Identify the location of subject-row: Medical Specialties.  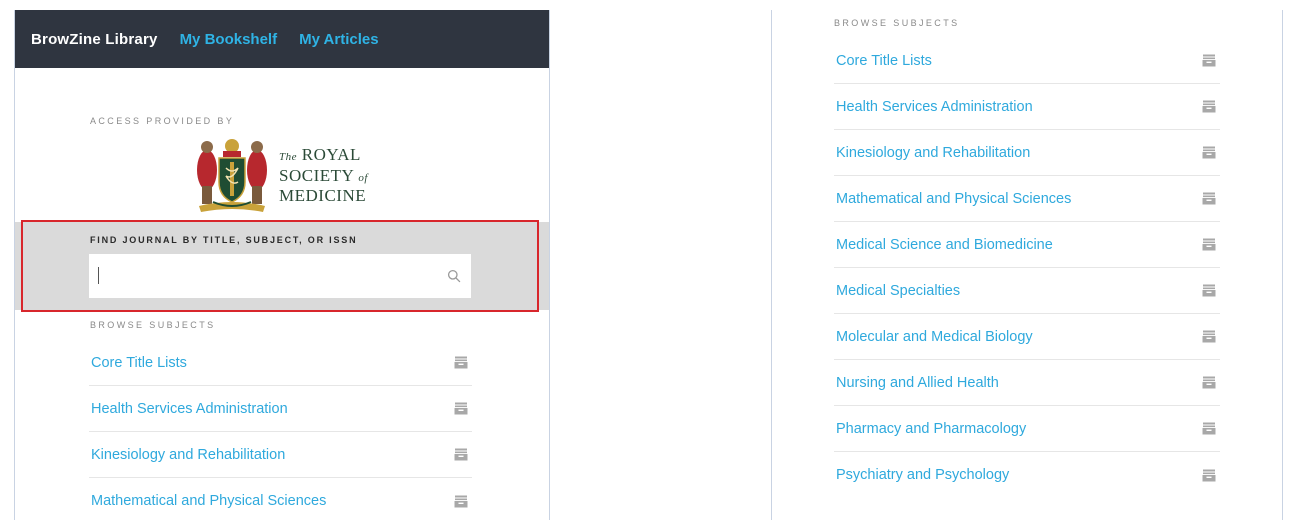
(1027, 291).